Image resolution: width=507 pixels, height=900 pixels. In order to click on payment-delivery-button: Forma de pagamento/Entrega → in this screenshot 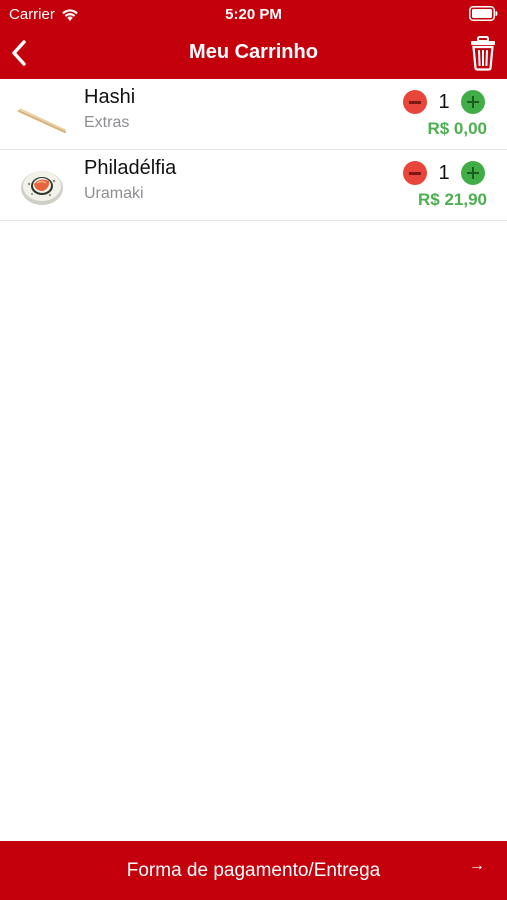, I will do `click(253, 870)`.